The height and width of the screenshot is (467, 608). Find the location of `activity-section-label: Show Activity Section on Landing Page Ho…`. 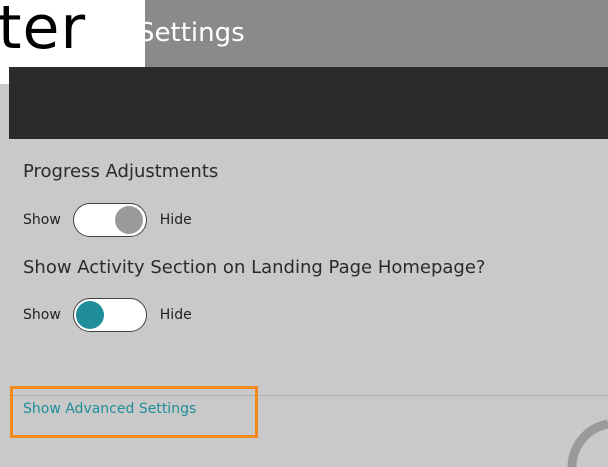

activity-section-label: Show Activity Section on Landing Page Ho… is located at coordinates (254, 267).